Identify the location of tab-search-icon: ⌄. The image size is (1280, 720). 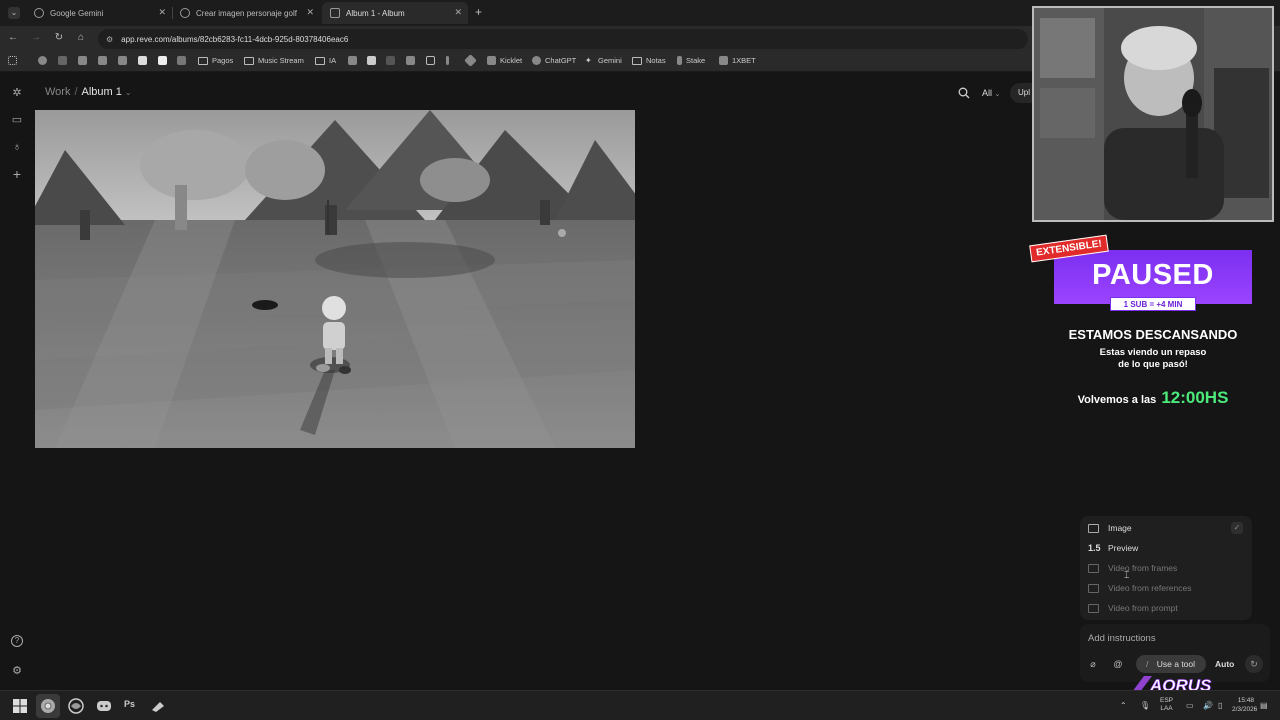
(14, 13).